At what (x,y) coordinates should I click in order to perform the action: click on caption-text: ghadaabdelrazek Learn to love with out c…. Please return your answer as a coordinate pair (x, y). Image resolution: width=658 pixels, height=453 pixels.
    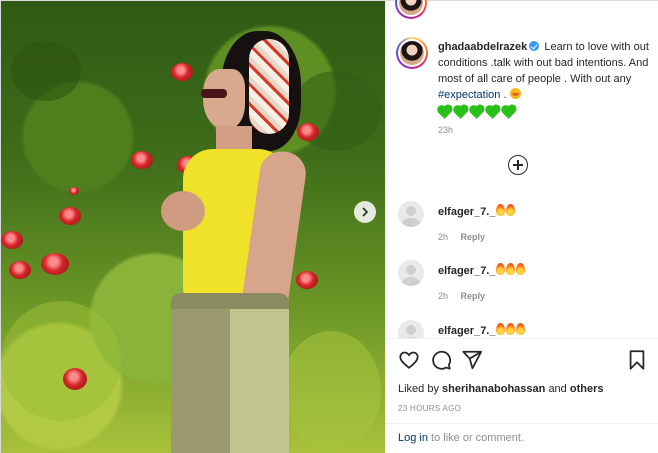
    Looking at the image, I should click on (546, 79).